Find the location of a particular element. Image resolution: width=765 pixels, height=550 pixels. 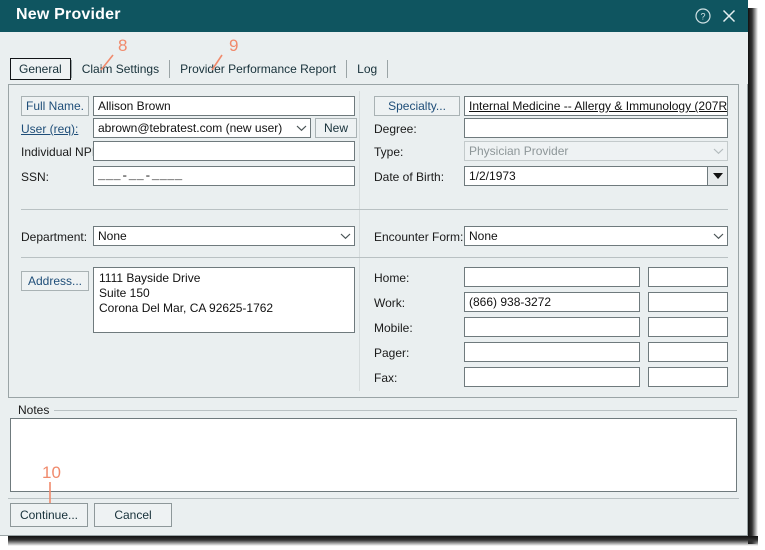

department-combobox: None is located at coordinates (224, 236).